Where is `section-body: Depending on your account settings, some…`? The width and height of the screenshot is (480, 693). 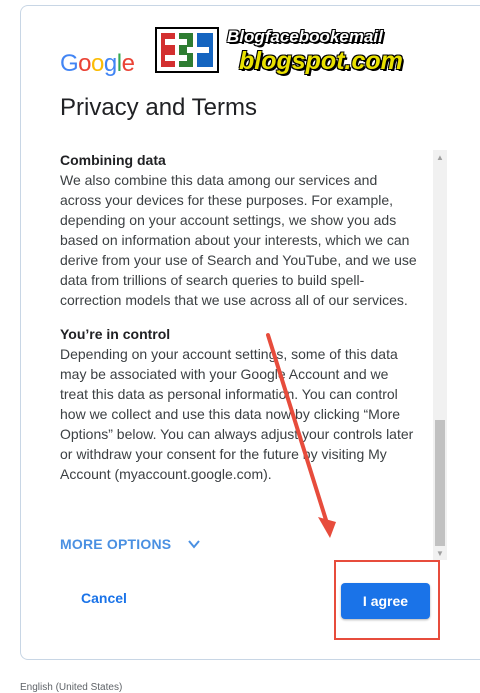
section-body: Depending on your account settings, some… is located at coordinates (237, 414).